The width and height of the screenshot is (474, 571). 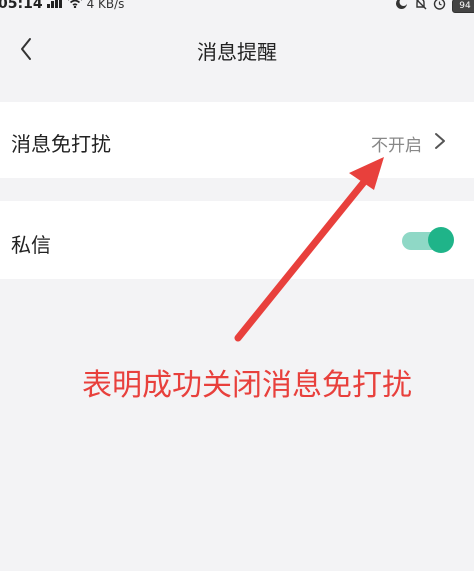 I want to click on do-not-disturb-label: 消息免打扰, so click(x=61, y=144).